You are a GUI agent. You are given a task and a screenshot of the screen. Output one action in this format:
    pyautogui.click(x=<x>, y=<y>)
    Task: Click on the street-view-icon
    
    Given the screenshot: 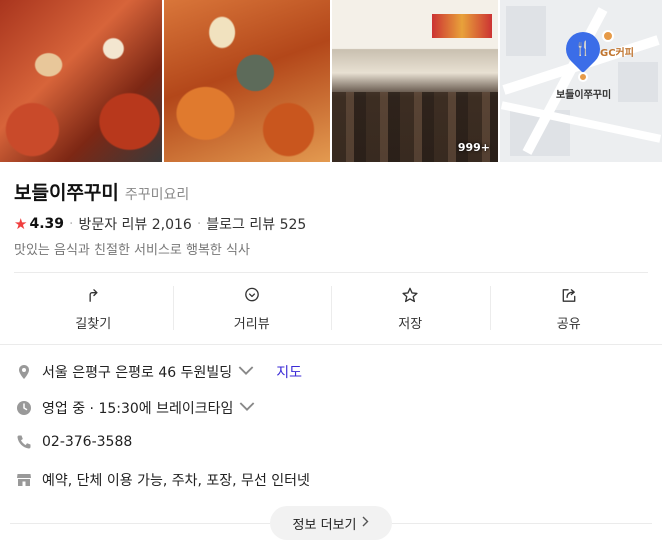 What is the action you would take?
    pyautogui.click(x=251, y=294)
    